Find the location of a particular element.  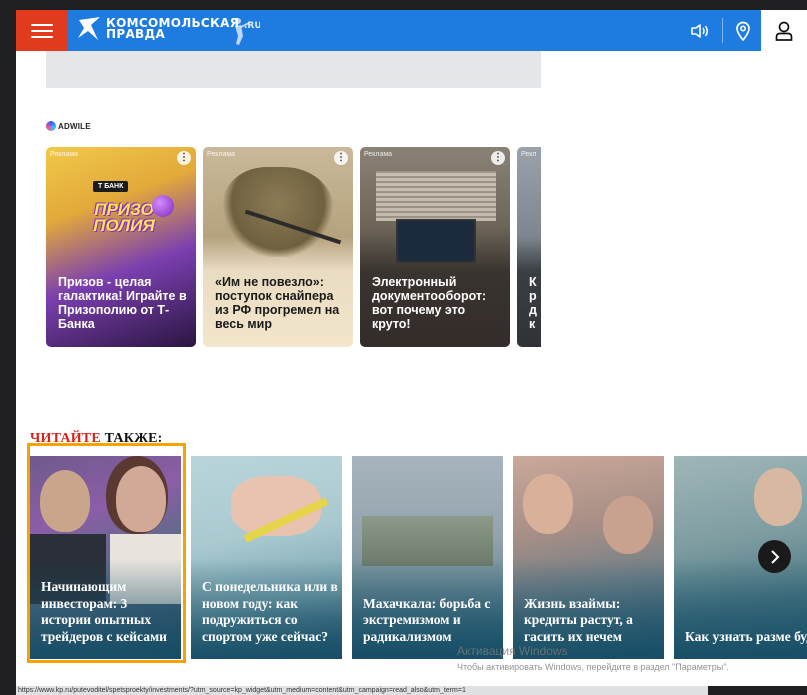

user-account-button is located at coordinates (784, 30).